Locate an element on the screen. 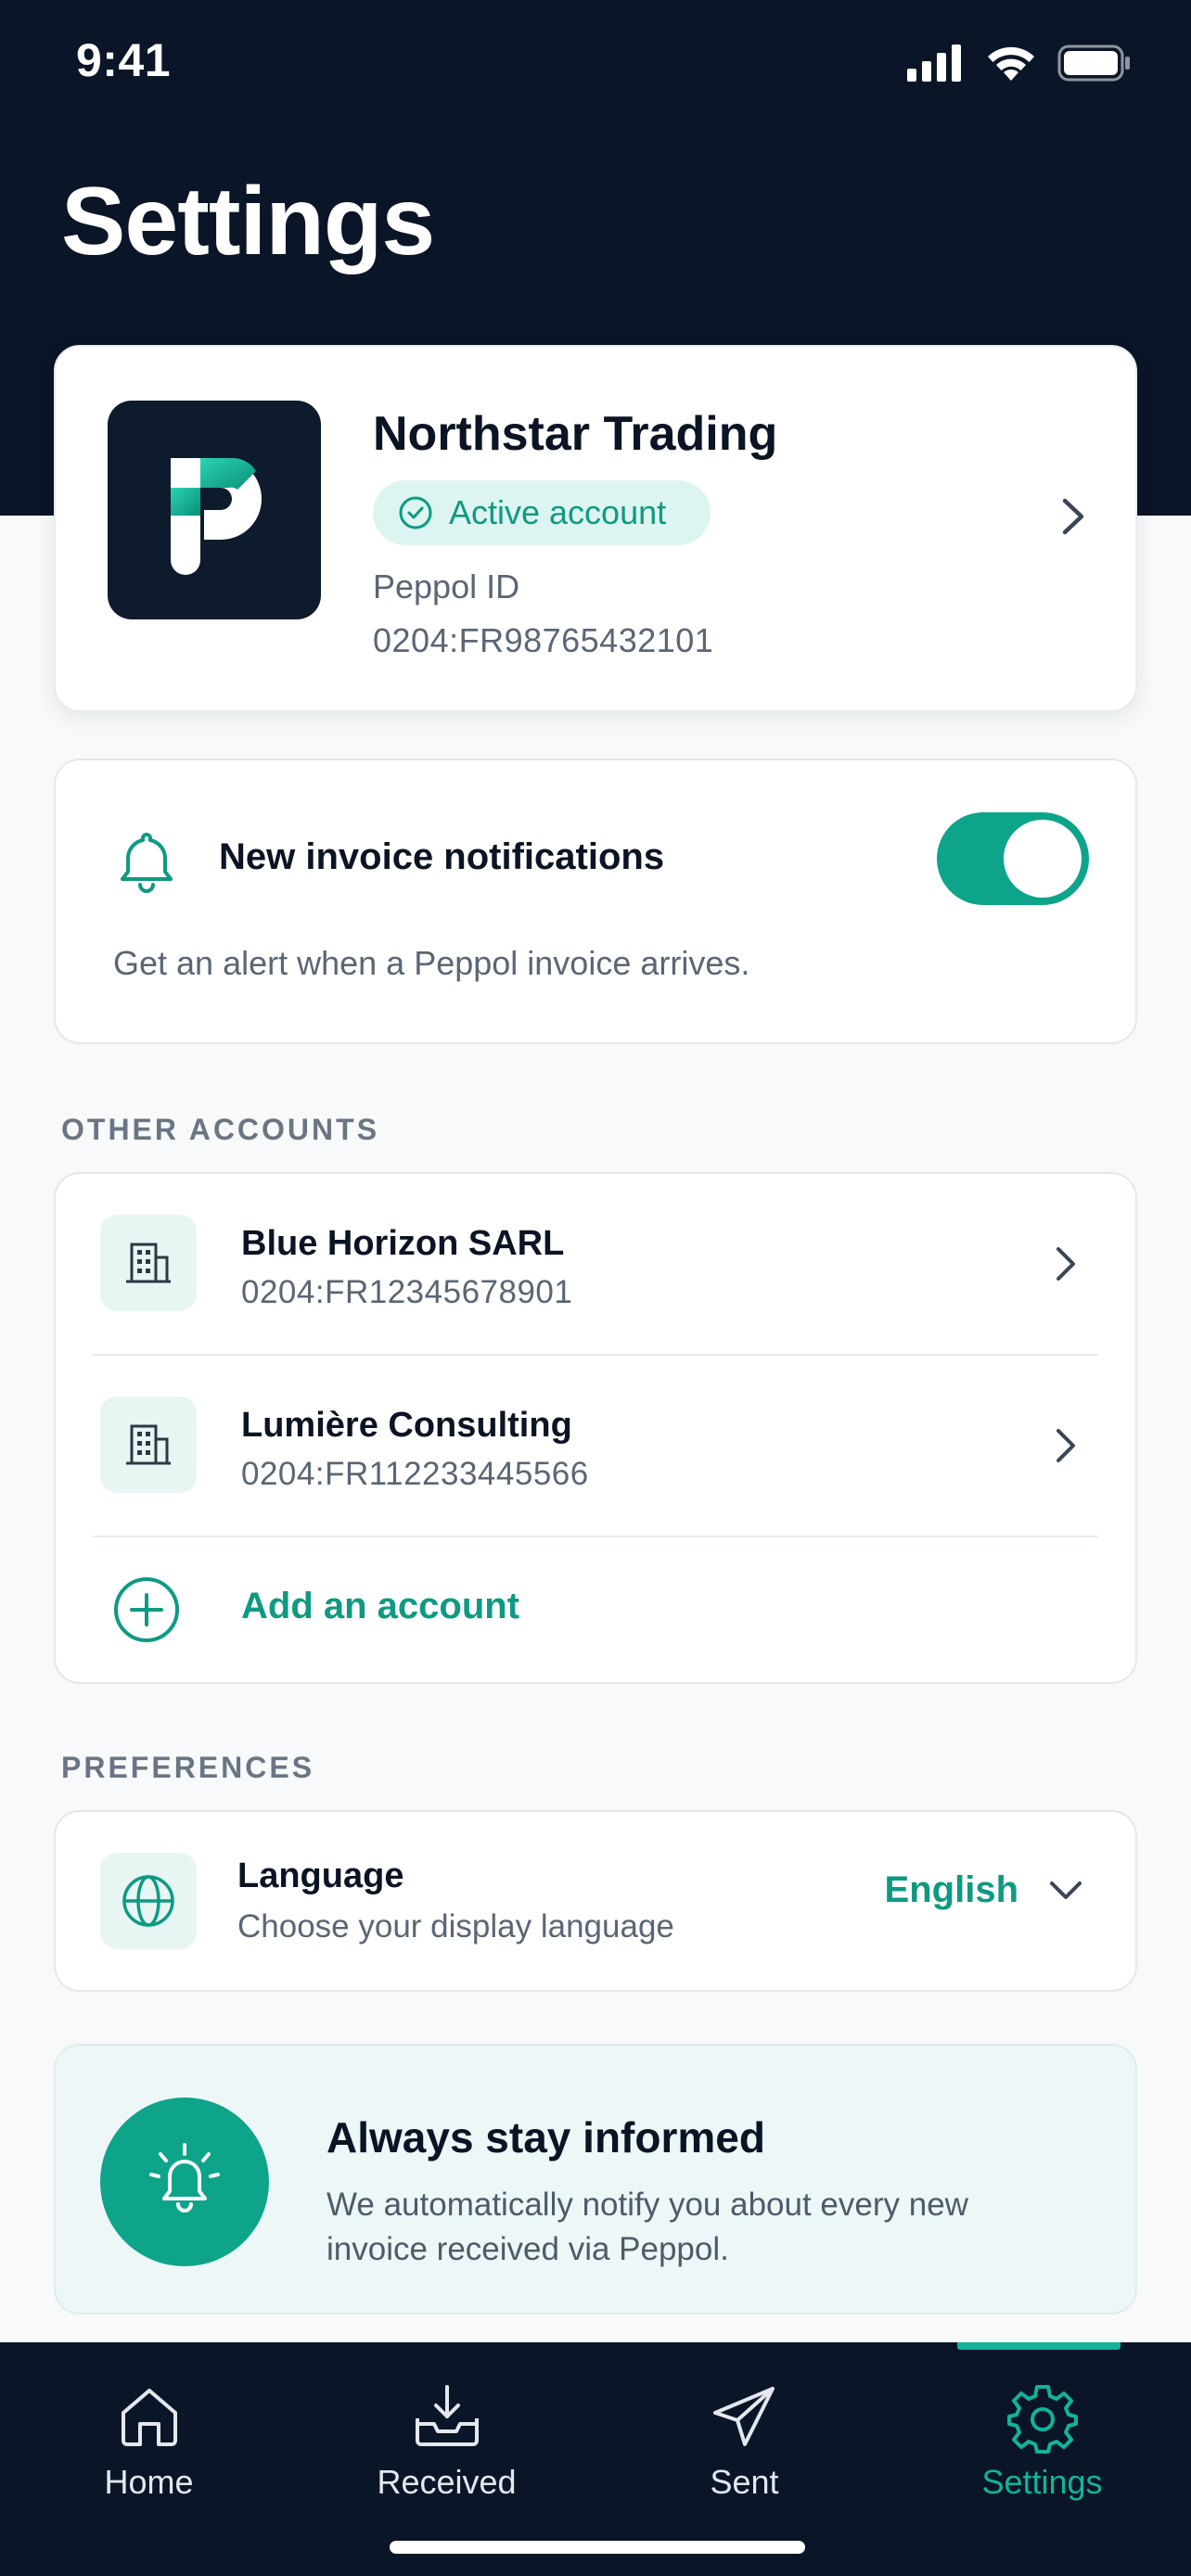  notifications-toggle is located at coordinates (1013, 859).